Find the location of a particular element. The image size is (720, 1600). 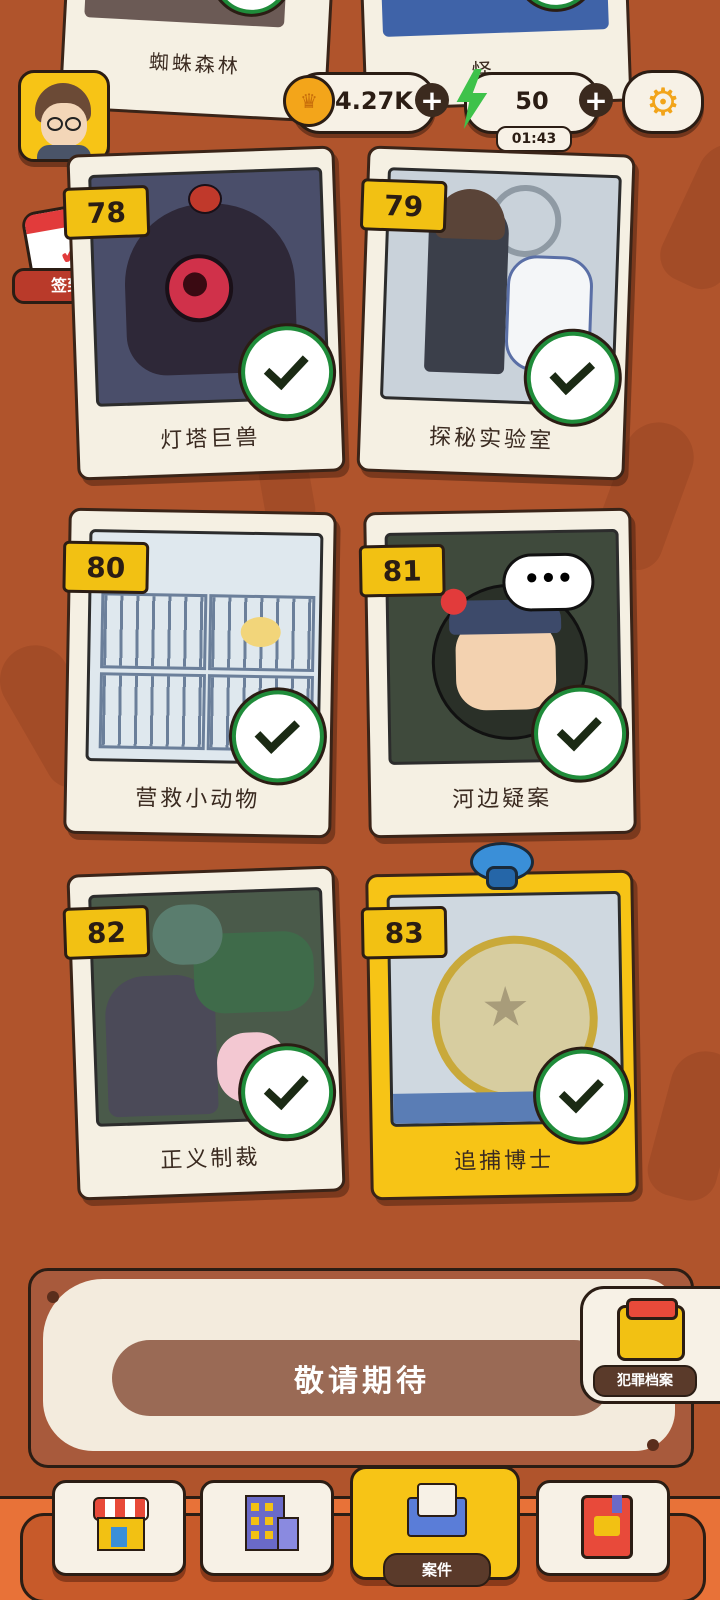

nav-cases-button: 案件 is located at coordinates (435, 1526).